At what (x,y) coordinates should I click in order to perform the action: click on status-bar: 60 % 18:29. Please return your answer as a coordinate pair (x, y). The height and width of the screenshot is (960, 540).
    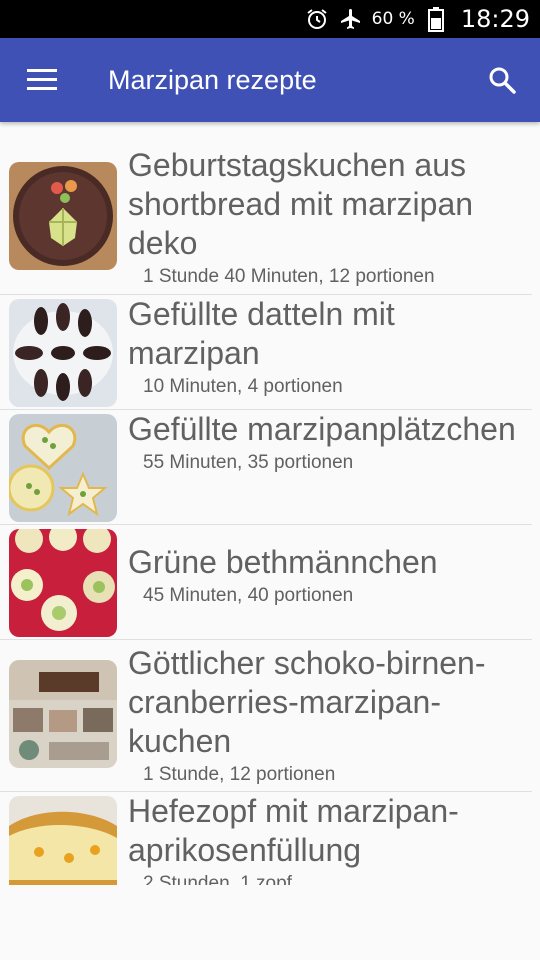
    Looking at the image, I should click on (270, 19).